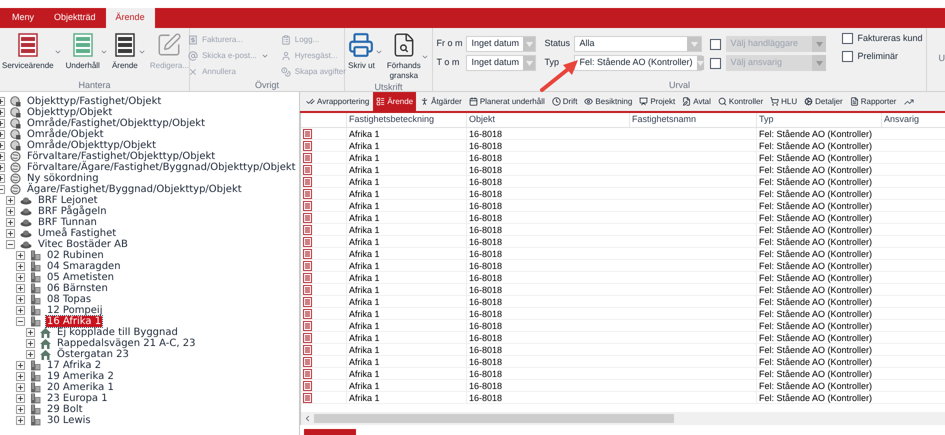 The image size is (945, 435). Describe the element at coordinates (80, 376) in the screenshot. I see `tree-item: 19 Amerika 2` at that location.